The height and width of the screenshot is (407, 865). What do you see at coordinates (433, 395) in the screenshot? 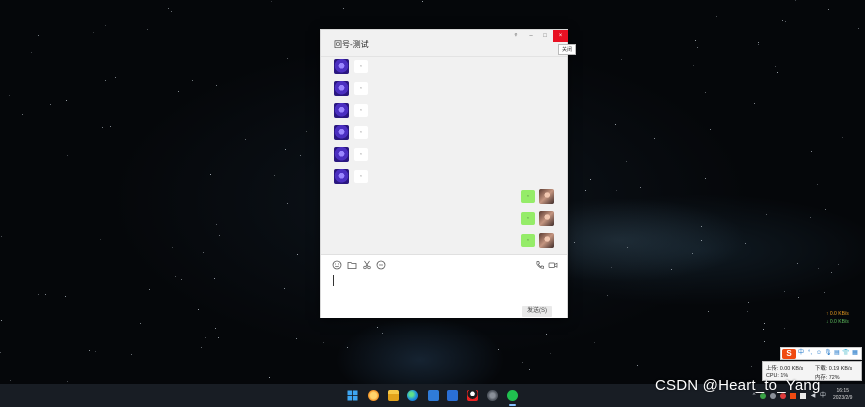
I see `app-store-icon` at bounding box center [433, 395].